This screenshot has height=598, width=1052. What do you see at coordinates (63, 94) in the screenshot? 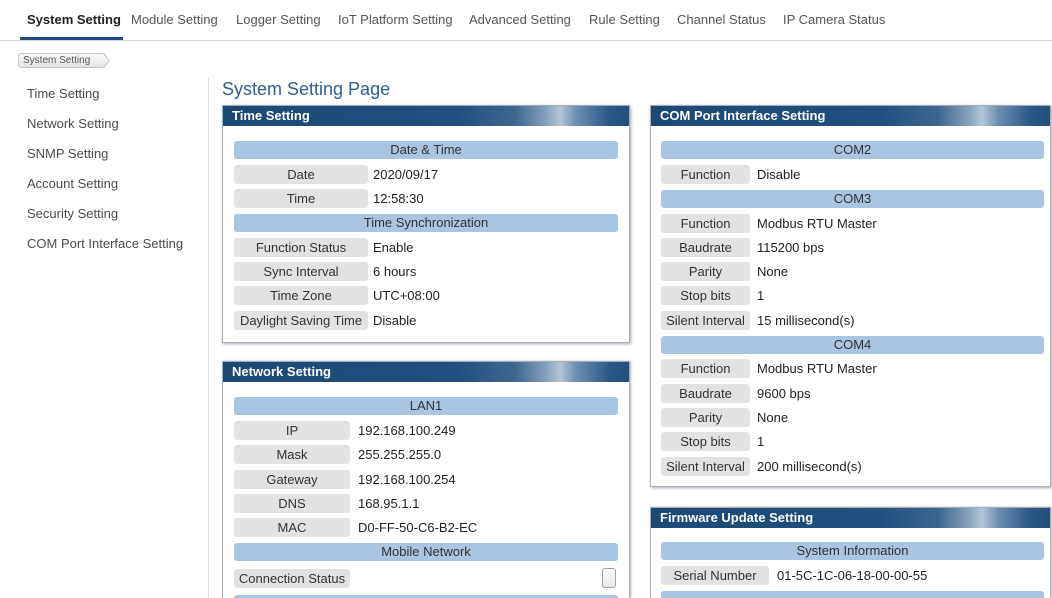
I see `sidebar-item-time-setting: Time Setting` at bounding box center [63, 94].